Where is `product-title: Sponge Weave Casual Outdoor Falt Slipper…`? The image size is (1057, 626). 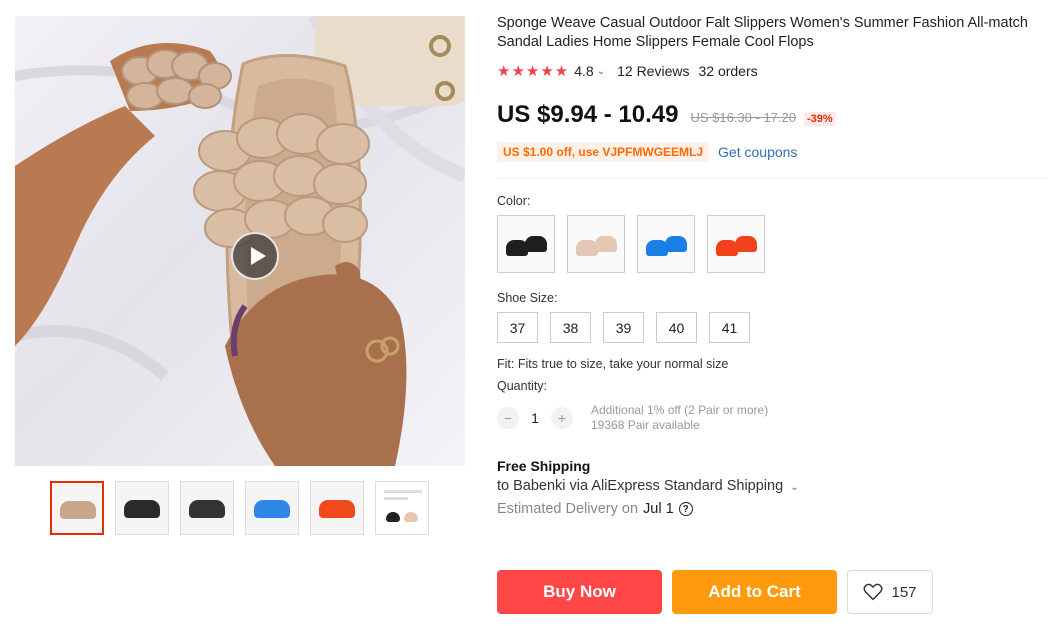
product-title: Sponge Weave Casual Outdoor Falt Slipper… is located at coordinates (762, 32).